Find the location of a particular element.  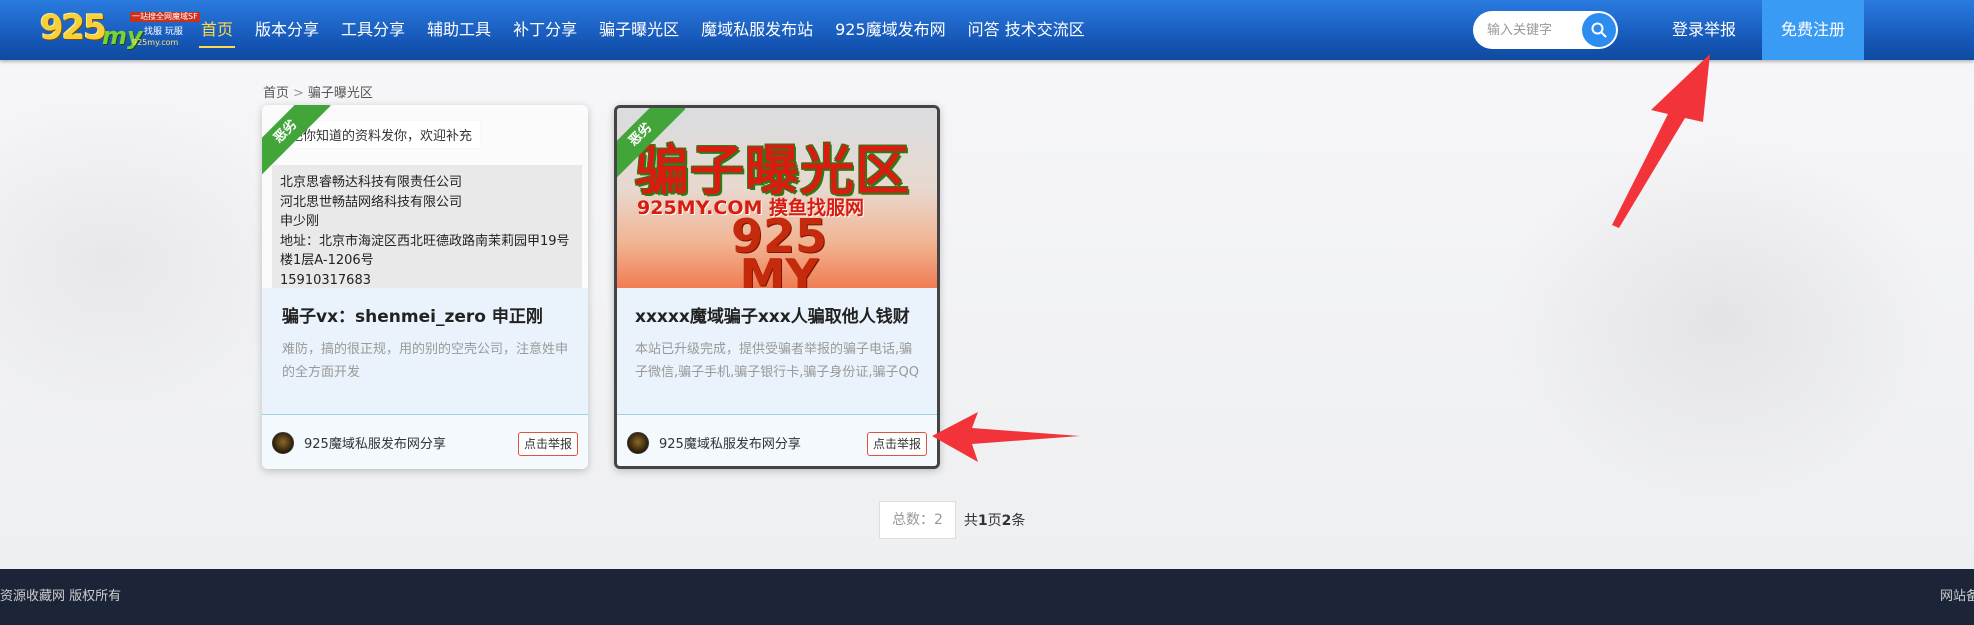

total-label: 总数： is located at coordinates (913, 520).